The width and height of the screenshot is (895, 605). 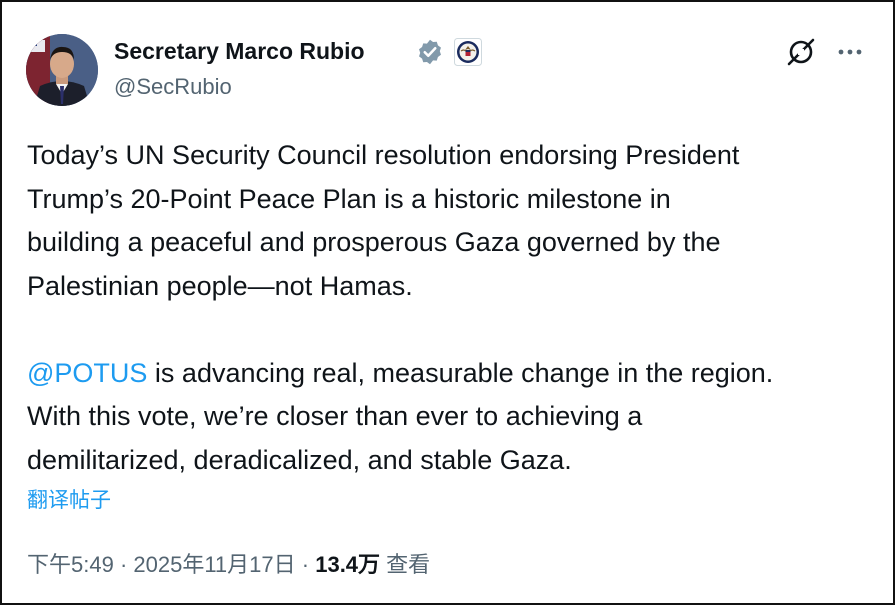 I want to click on avatar, so click(x=62, y=70).